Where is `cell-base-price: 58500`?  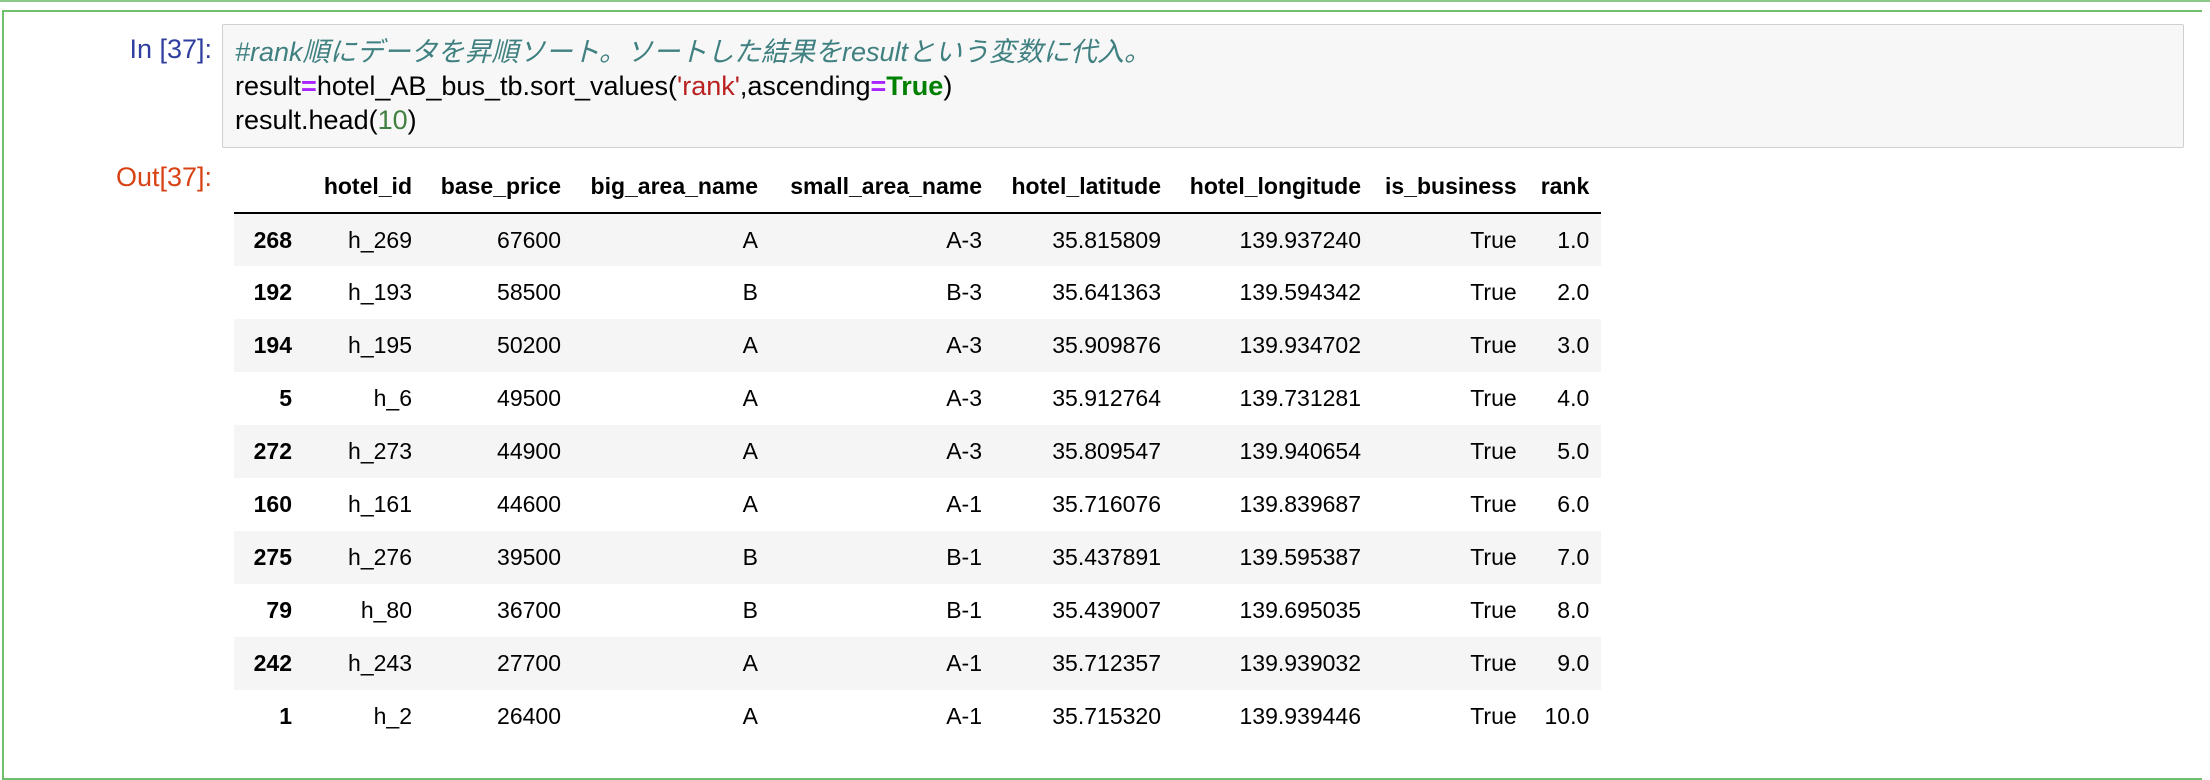
cell-base-price: 58500 is located at coordinates (529, 292).